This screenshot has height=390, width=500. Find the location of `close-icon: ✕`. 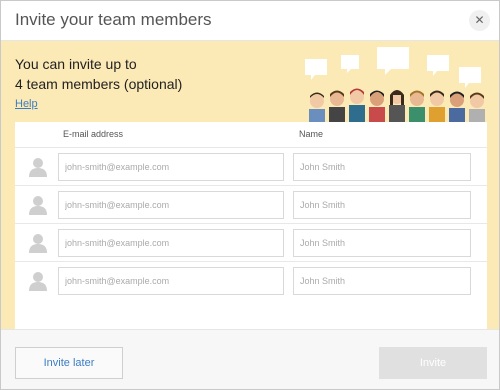

close-icon: ✕ is located at coordinates (479, 20).